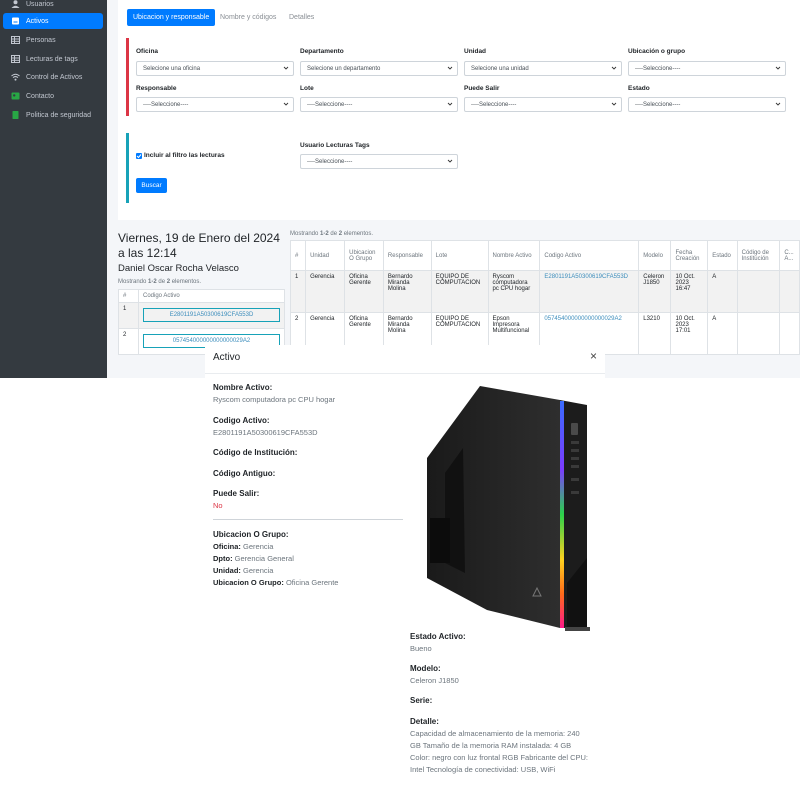  Describe the element at coordinates (223, 558) in the screenshot. I see `dpto-key: Dpto:` at that location.